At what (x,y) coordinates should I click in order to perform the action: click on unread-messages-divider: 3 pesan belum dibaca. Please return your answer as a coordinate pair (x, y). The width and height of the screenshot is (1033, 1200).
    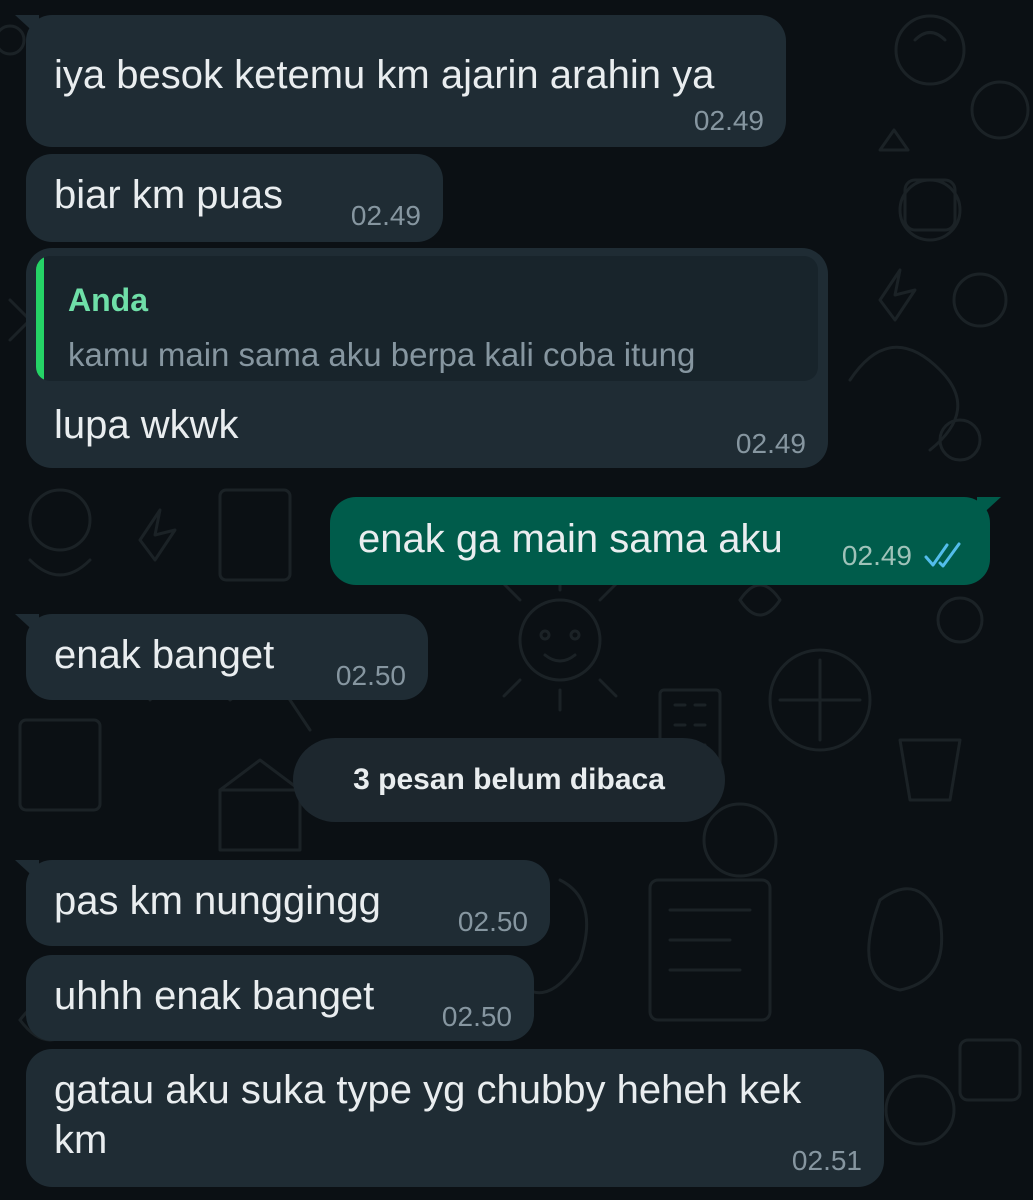
    Looking at the image, I should click on (509, 780).